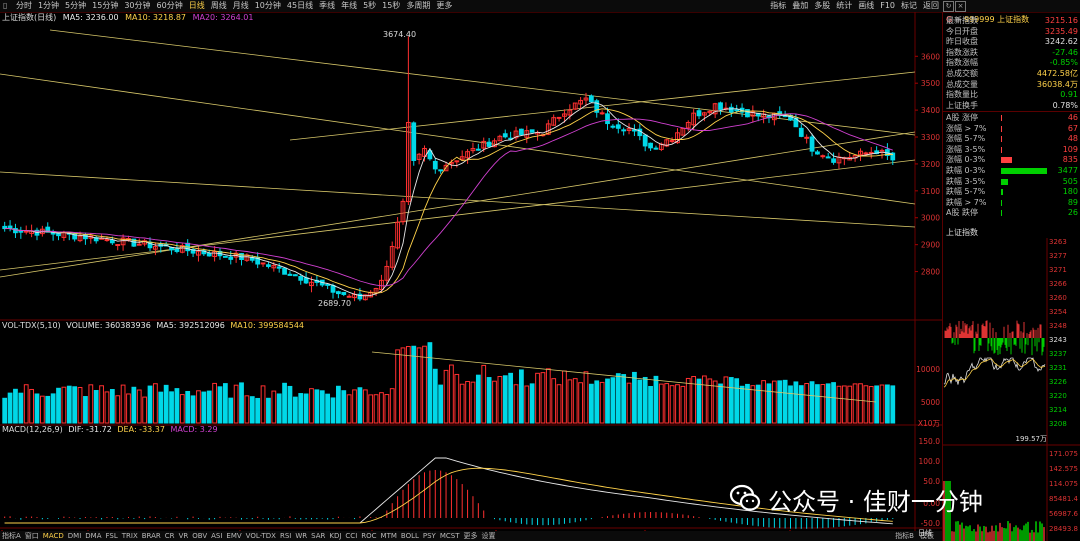 This screenshot has height=541, width=1080. Describe the element at coordinates (800, 6) in the screenshot. I see `tool-button: 叠加` at that location.